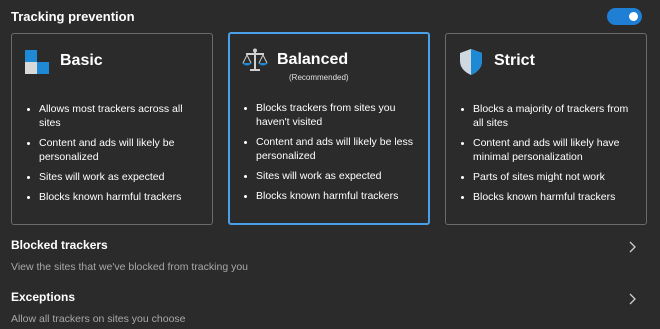 This screenshot has height=329, width=660. I want to click on exceptions-description: Allow all trackers on sites you choose, so click(98, 319).